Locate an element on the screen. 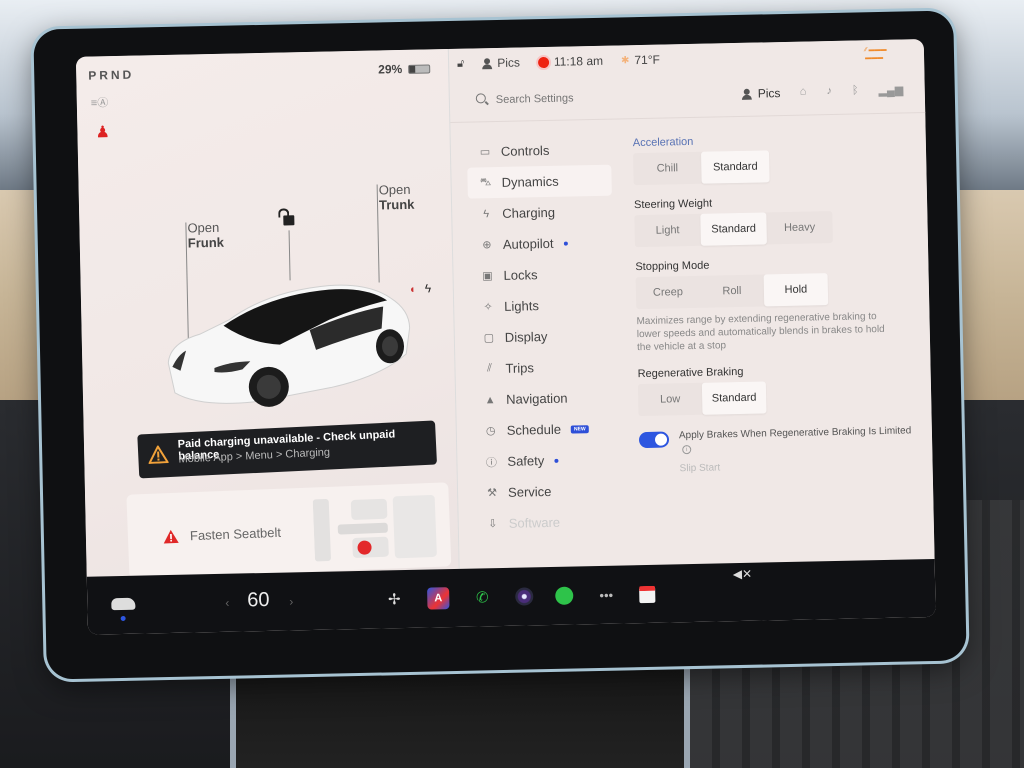 This screenshot has width=1024, height=768. acceleration-selector: Chill Standard is located at coordinates (701, 168).